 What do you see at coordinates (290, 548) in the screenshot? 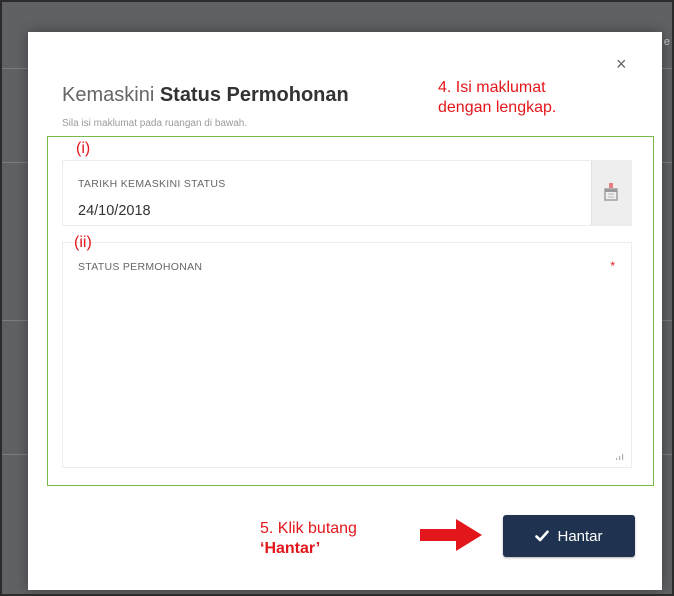
I see `annotation-step-5-line-2: ‘Hantar’` at bounding box center [290, 548].